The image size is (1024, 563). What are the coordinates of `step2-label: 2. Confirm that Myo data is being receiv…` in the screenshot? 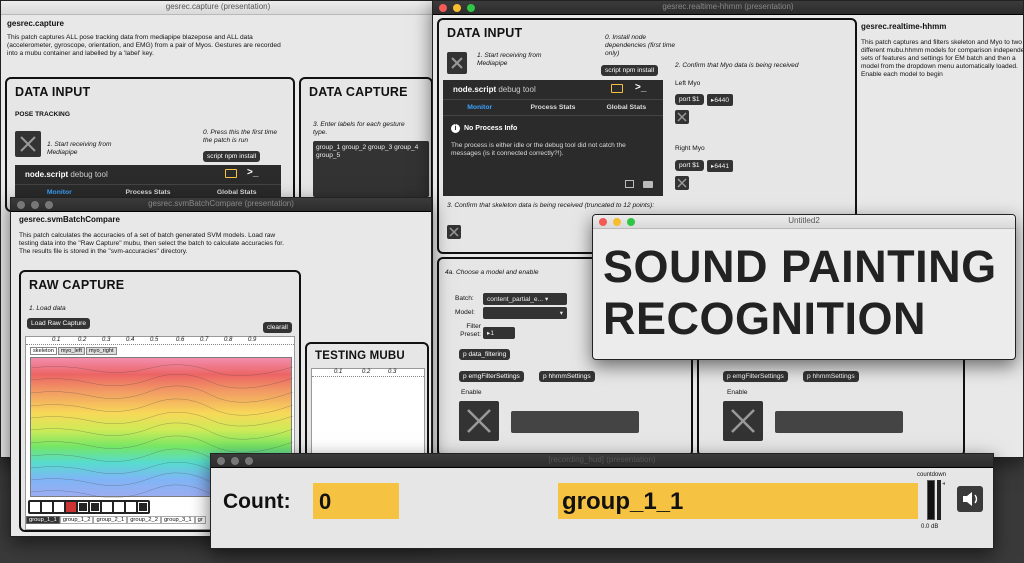 It's located at (737, 65).